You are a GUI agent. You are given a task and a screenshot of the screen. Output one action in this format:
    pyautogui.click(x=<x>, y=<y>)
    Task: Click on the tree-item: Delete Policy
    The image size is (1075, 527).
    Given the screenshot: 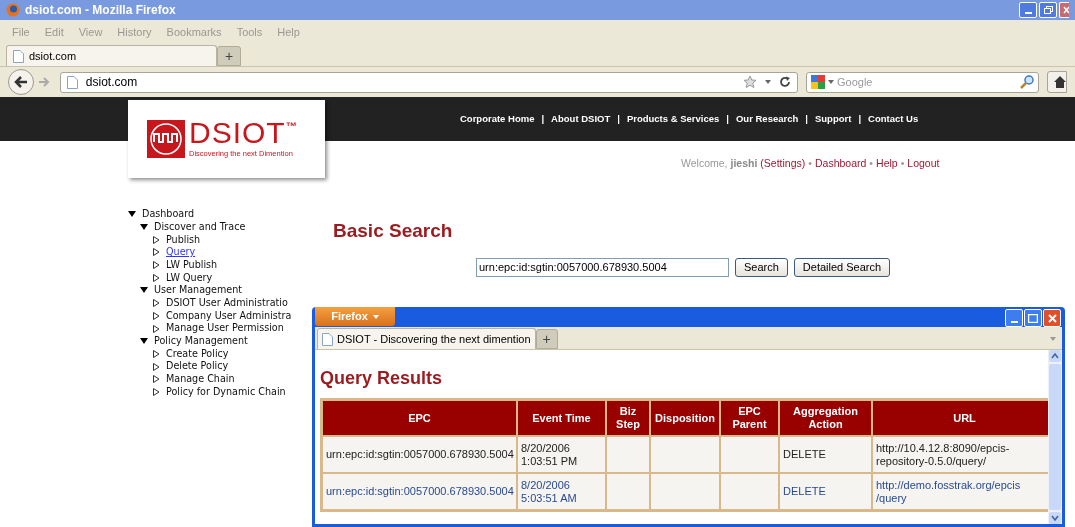 What is the action you would take?
    pyautogui.click(x=197, y=366)
    